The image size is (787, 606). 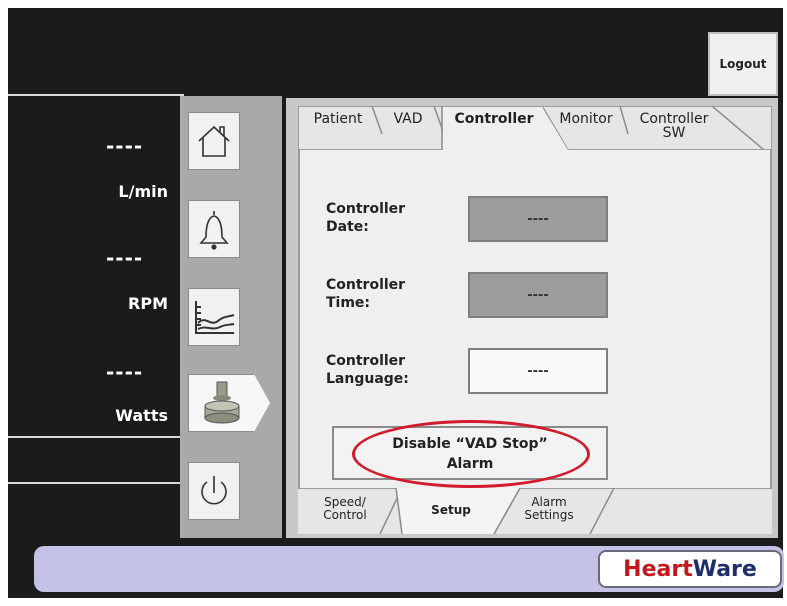 I want to click on bell-icon, so click(x=214, y=230).